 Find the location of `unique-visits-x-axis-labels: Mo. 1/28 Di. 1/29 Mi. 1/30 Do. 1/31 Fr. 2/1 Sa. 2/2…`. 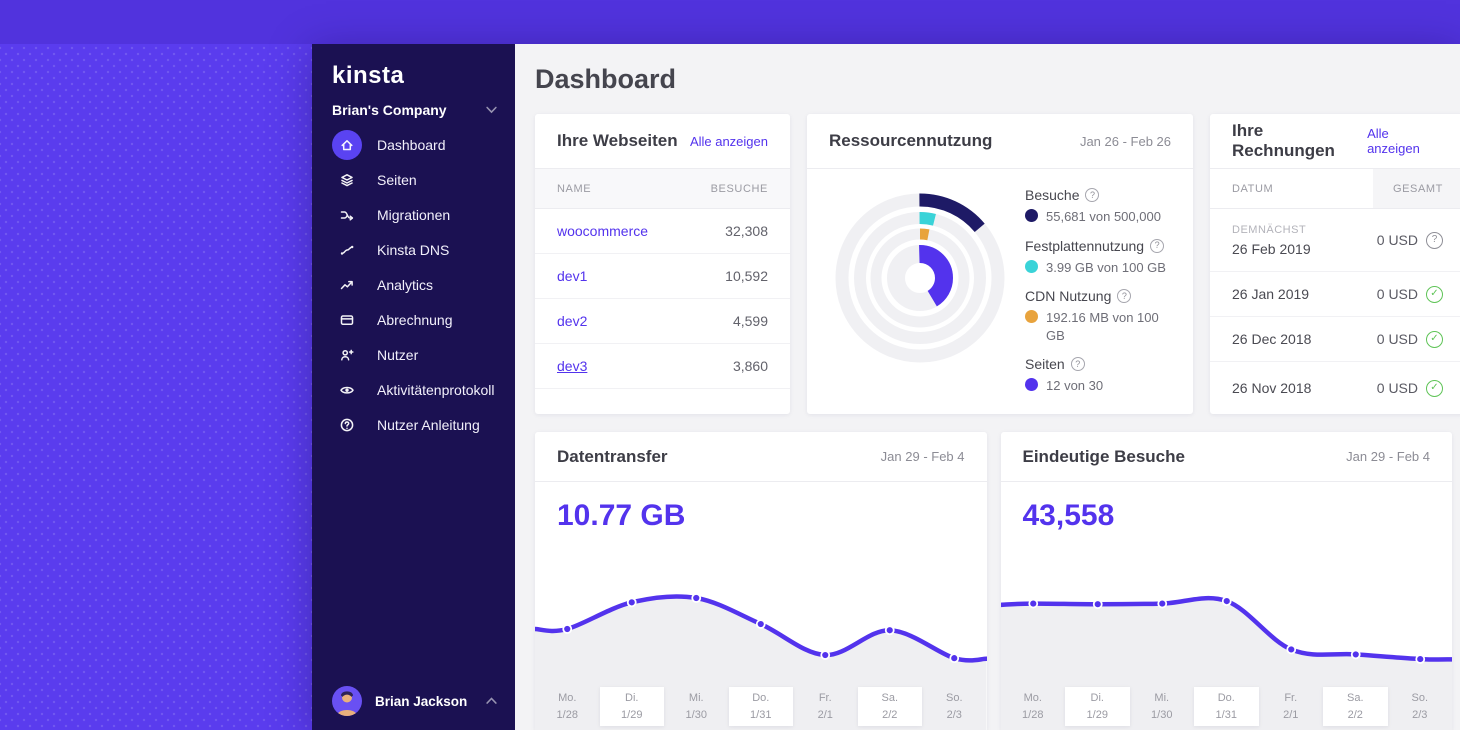

unique-visits-x-axis-labels: Mo. 1/28 Di. 1/29 Mi. 1/30 Do. 1/31 Fr. 2/1 Sa. 2/2… is located at coordinates (1227, 706).